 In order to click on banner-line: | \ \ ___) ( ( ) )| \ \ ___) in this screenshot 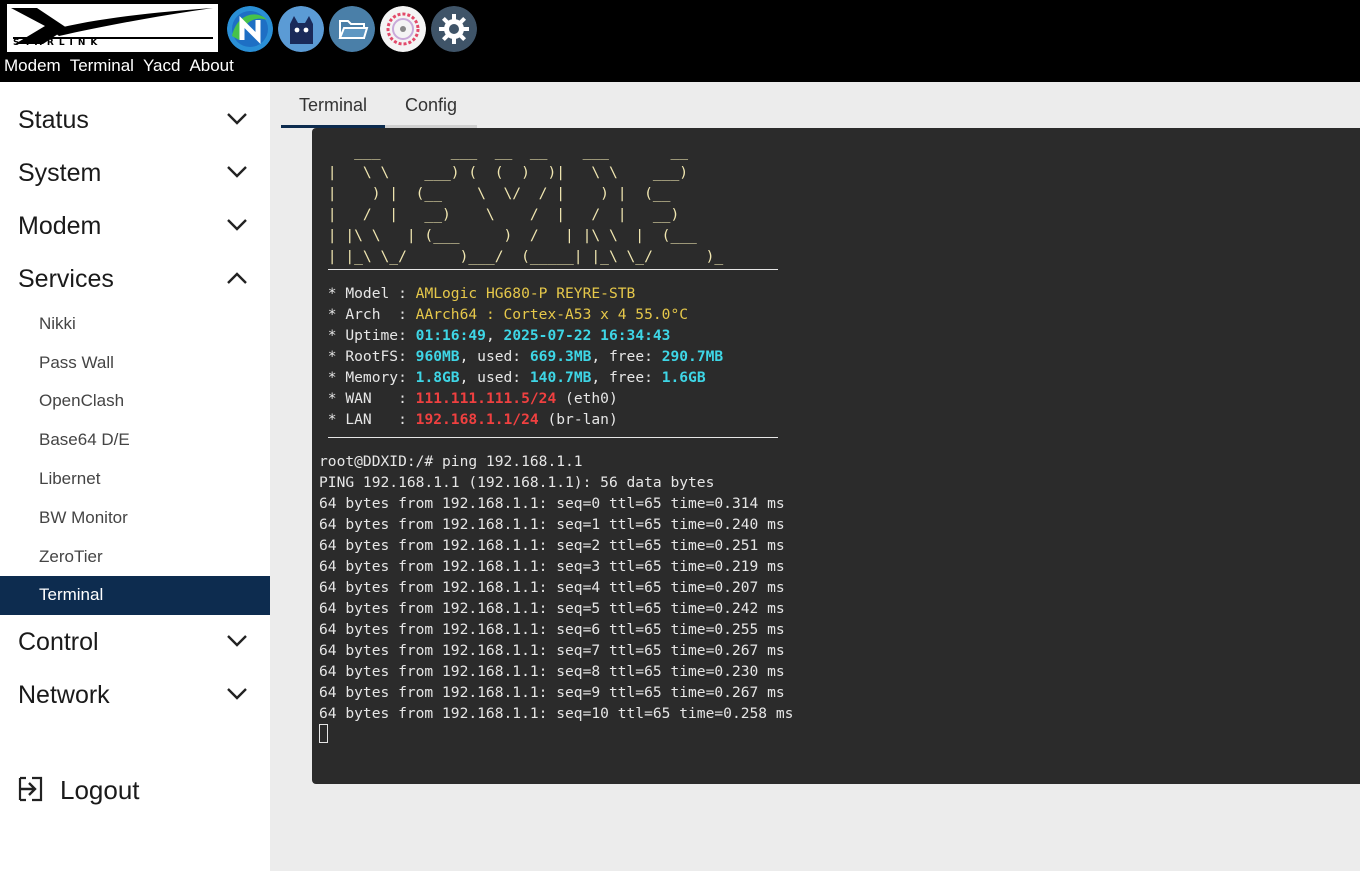, I will do `click(504, 172)`.